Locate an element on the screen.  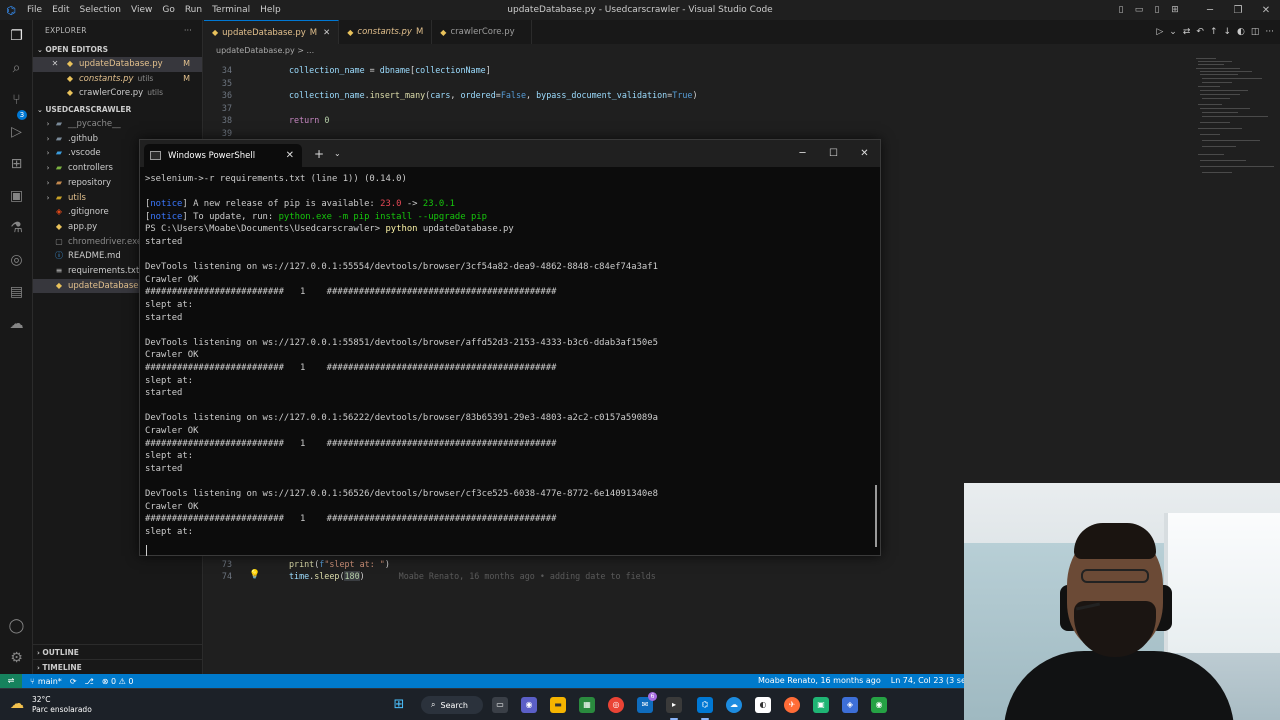
app-icon: ◈ is located at coordinates (850, 705).